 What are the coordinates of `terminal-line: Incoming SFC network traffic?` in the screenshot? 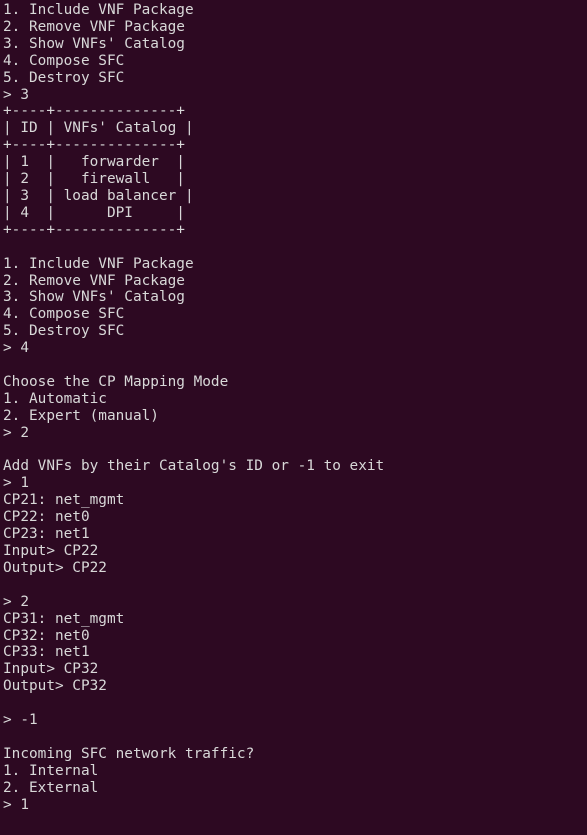 It's located at (129, 753).